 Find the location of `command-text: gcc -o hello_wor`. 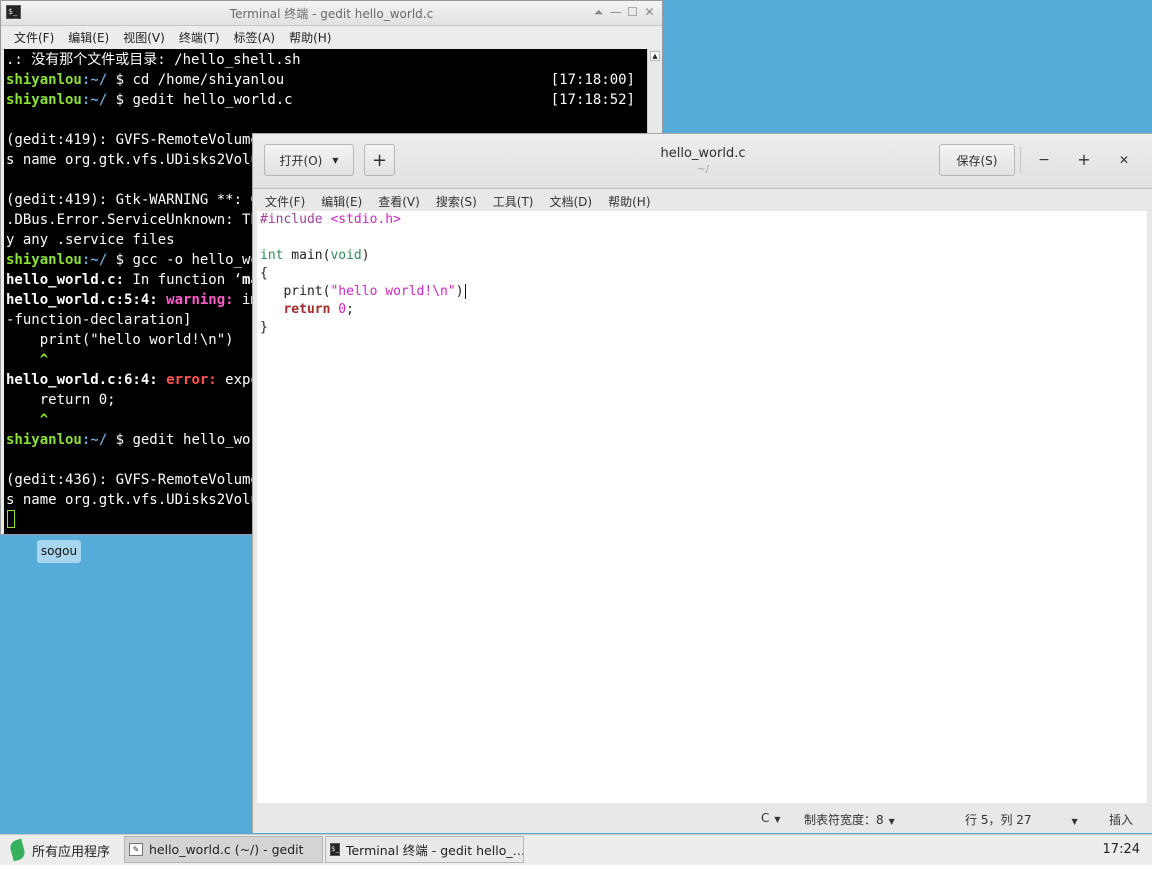

command-text: gcc -o hello_wor is located at coordinates (200, 260).